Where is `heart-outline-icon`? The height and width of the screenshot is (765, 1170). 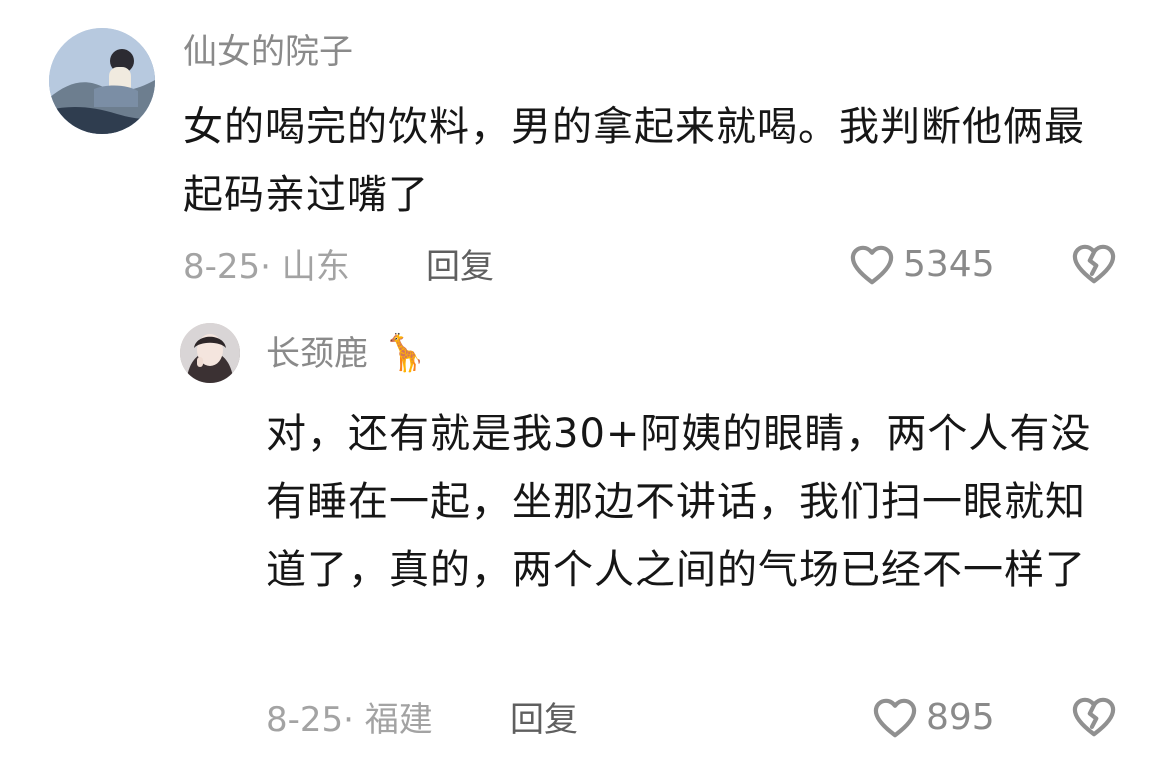
heart-outline-icon is located at coordinates (895, 718).